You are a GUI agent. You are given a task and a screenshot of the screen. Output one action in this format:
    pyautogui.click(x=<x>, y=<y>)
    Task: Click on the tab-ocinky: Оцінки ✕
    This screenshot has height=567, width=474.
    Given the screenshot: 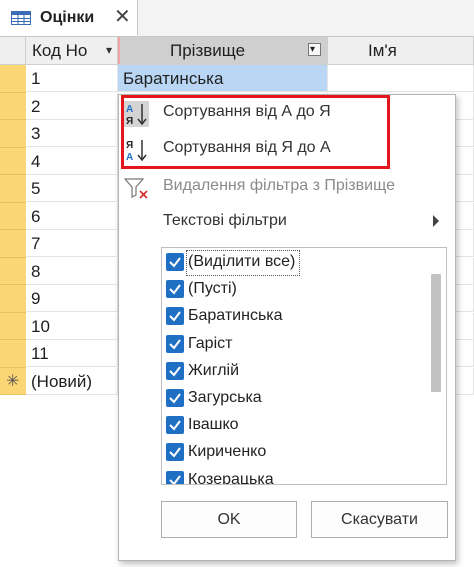 What is the action you would take?
    pyautogui.click(x=69, y=18)
    